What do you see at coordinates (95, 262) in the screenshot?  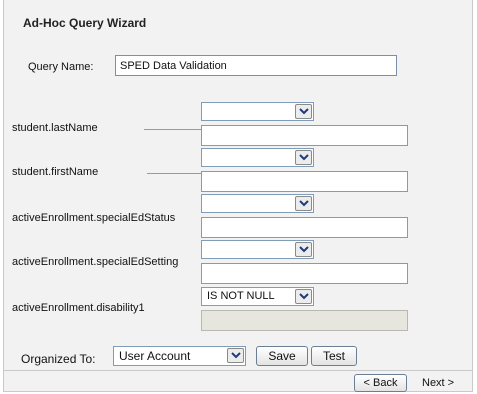 I see `field-label-specialedsetting: activeEnrollment.specialEdSetting` at bounding box center [95, 262].